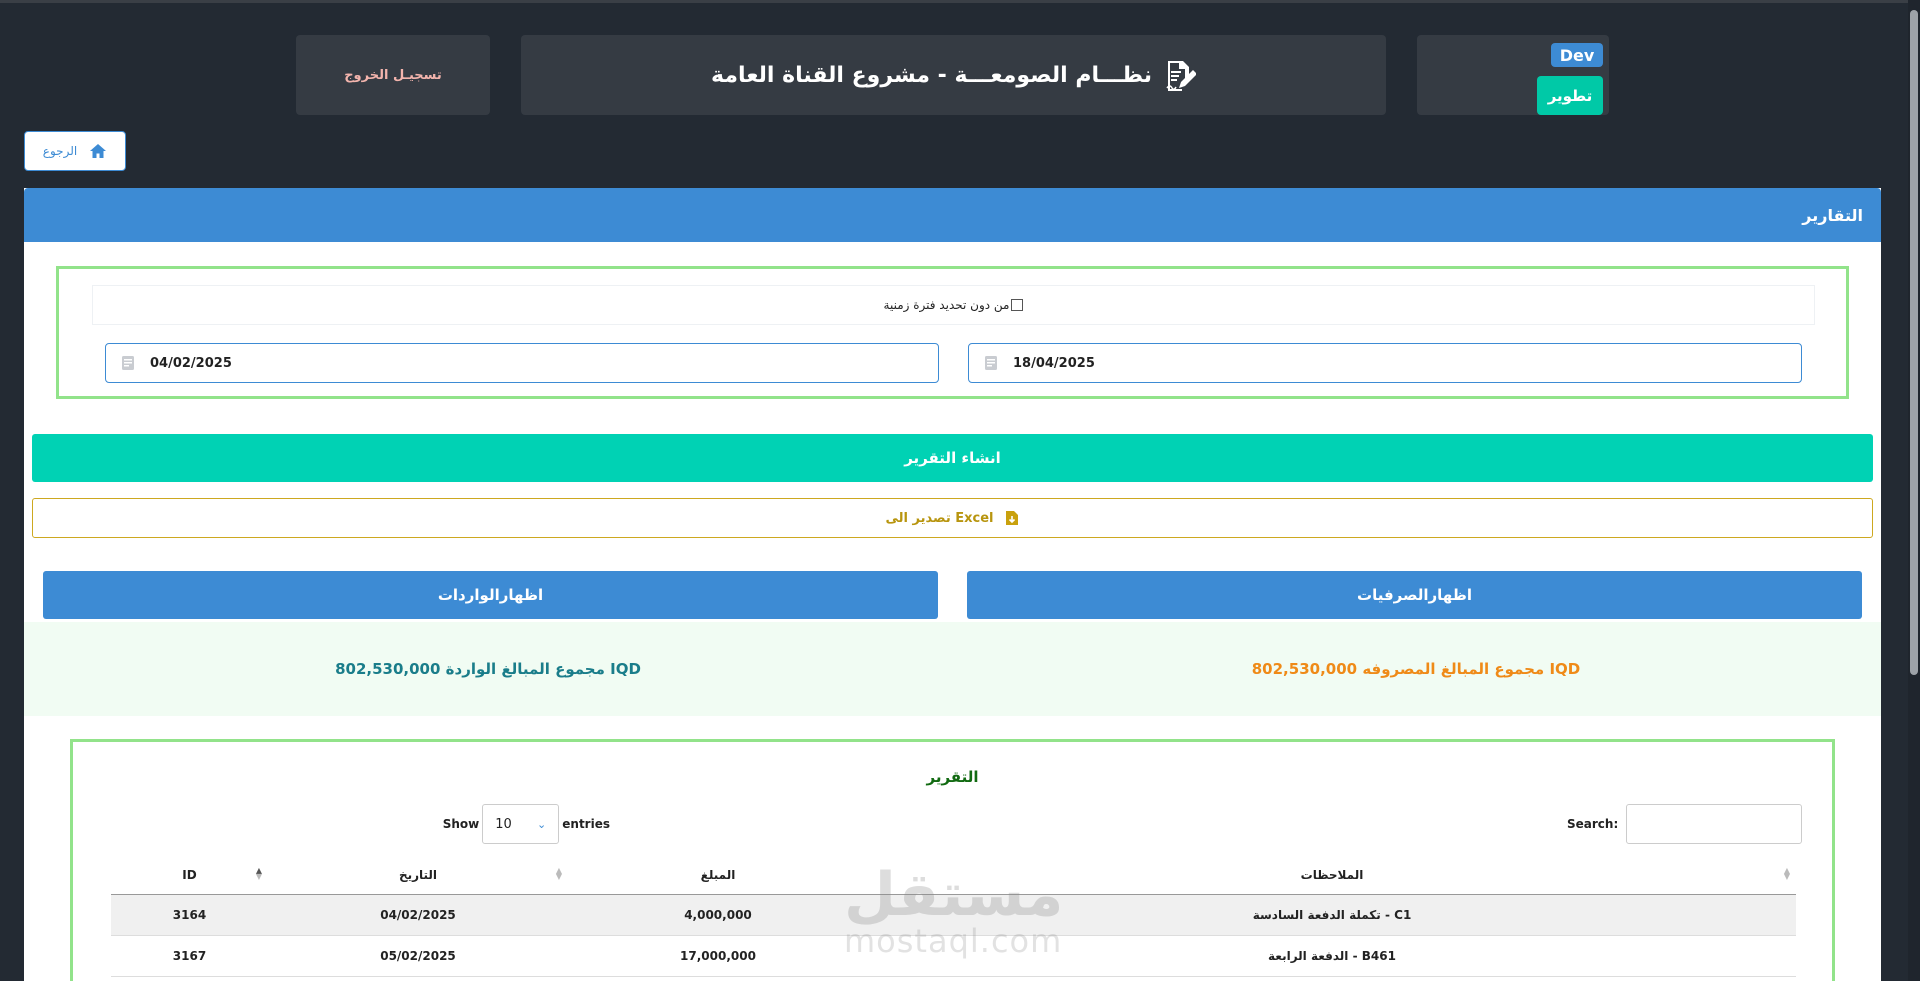 This screenshot has height=981, width=1920. I want to click on back-button: الرجوع, so click(75, 151).